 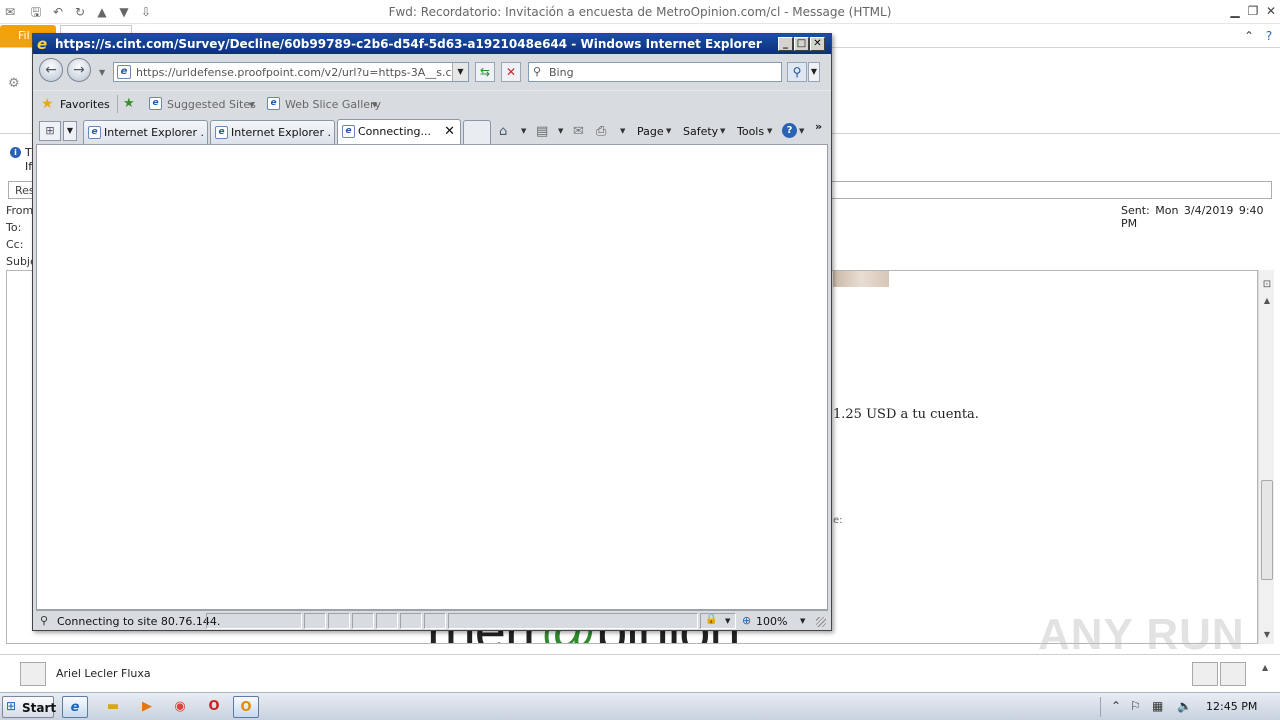 What do you see at coordinates (1253, 11) in the screenshot?
I see `restore-icon: ❐` at bounding box center [1253, 11].